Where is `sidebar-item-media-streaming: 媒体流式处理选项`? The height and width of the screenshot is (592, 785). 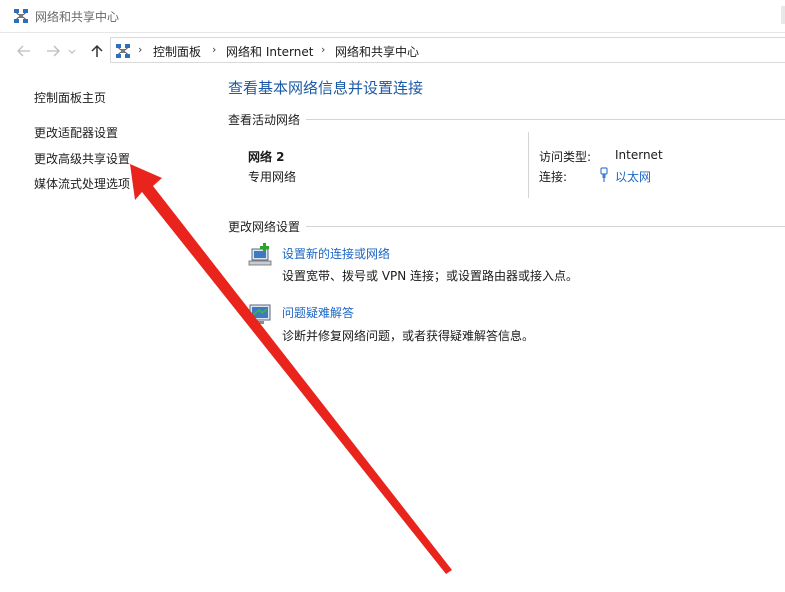 sidebar-item-media-streaming: 媒体流式处理选项 is located at coordinates (82, 183).